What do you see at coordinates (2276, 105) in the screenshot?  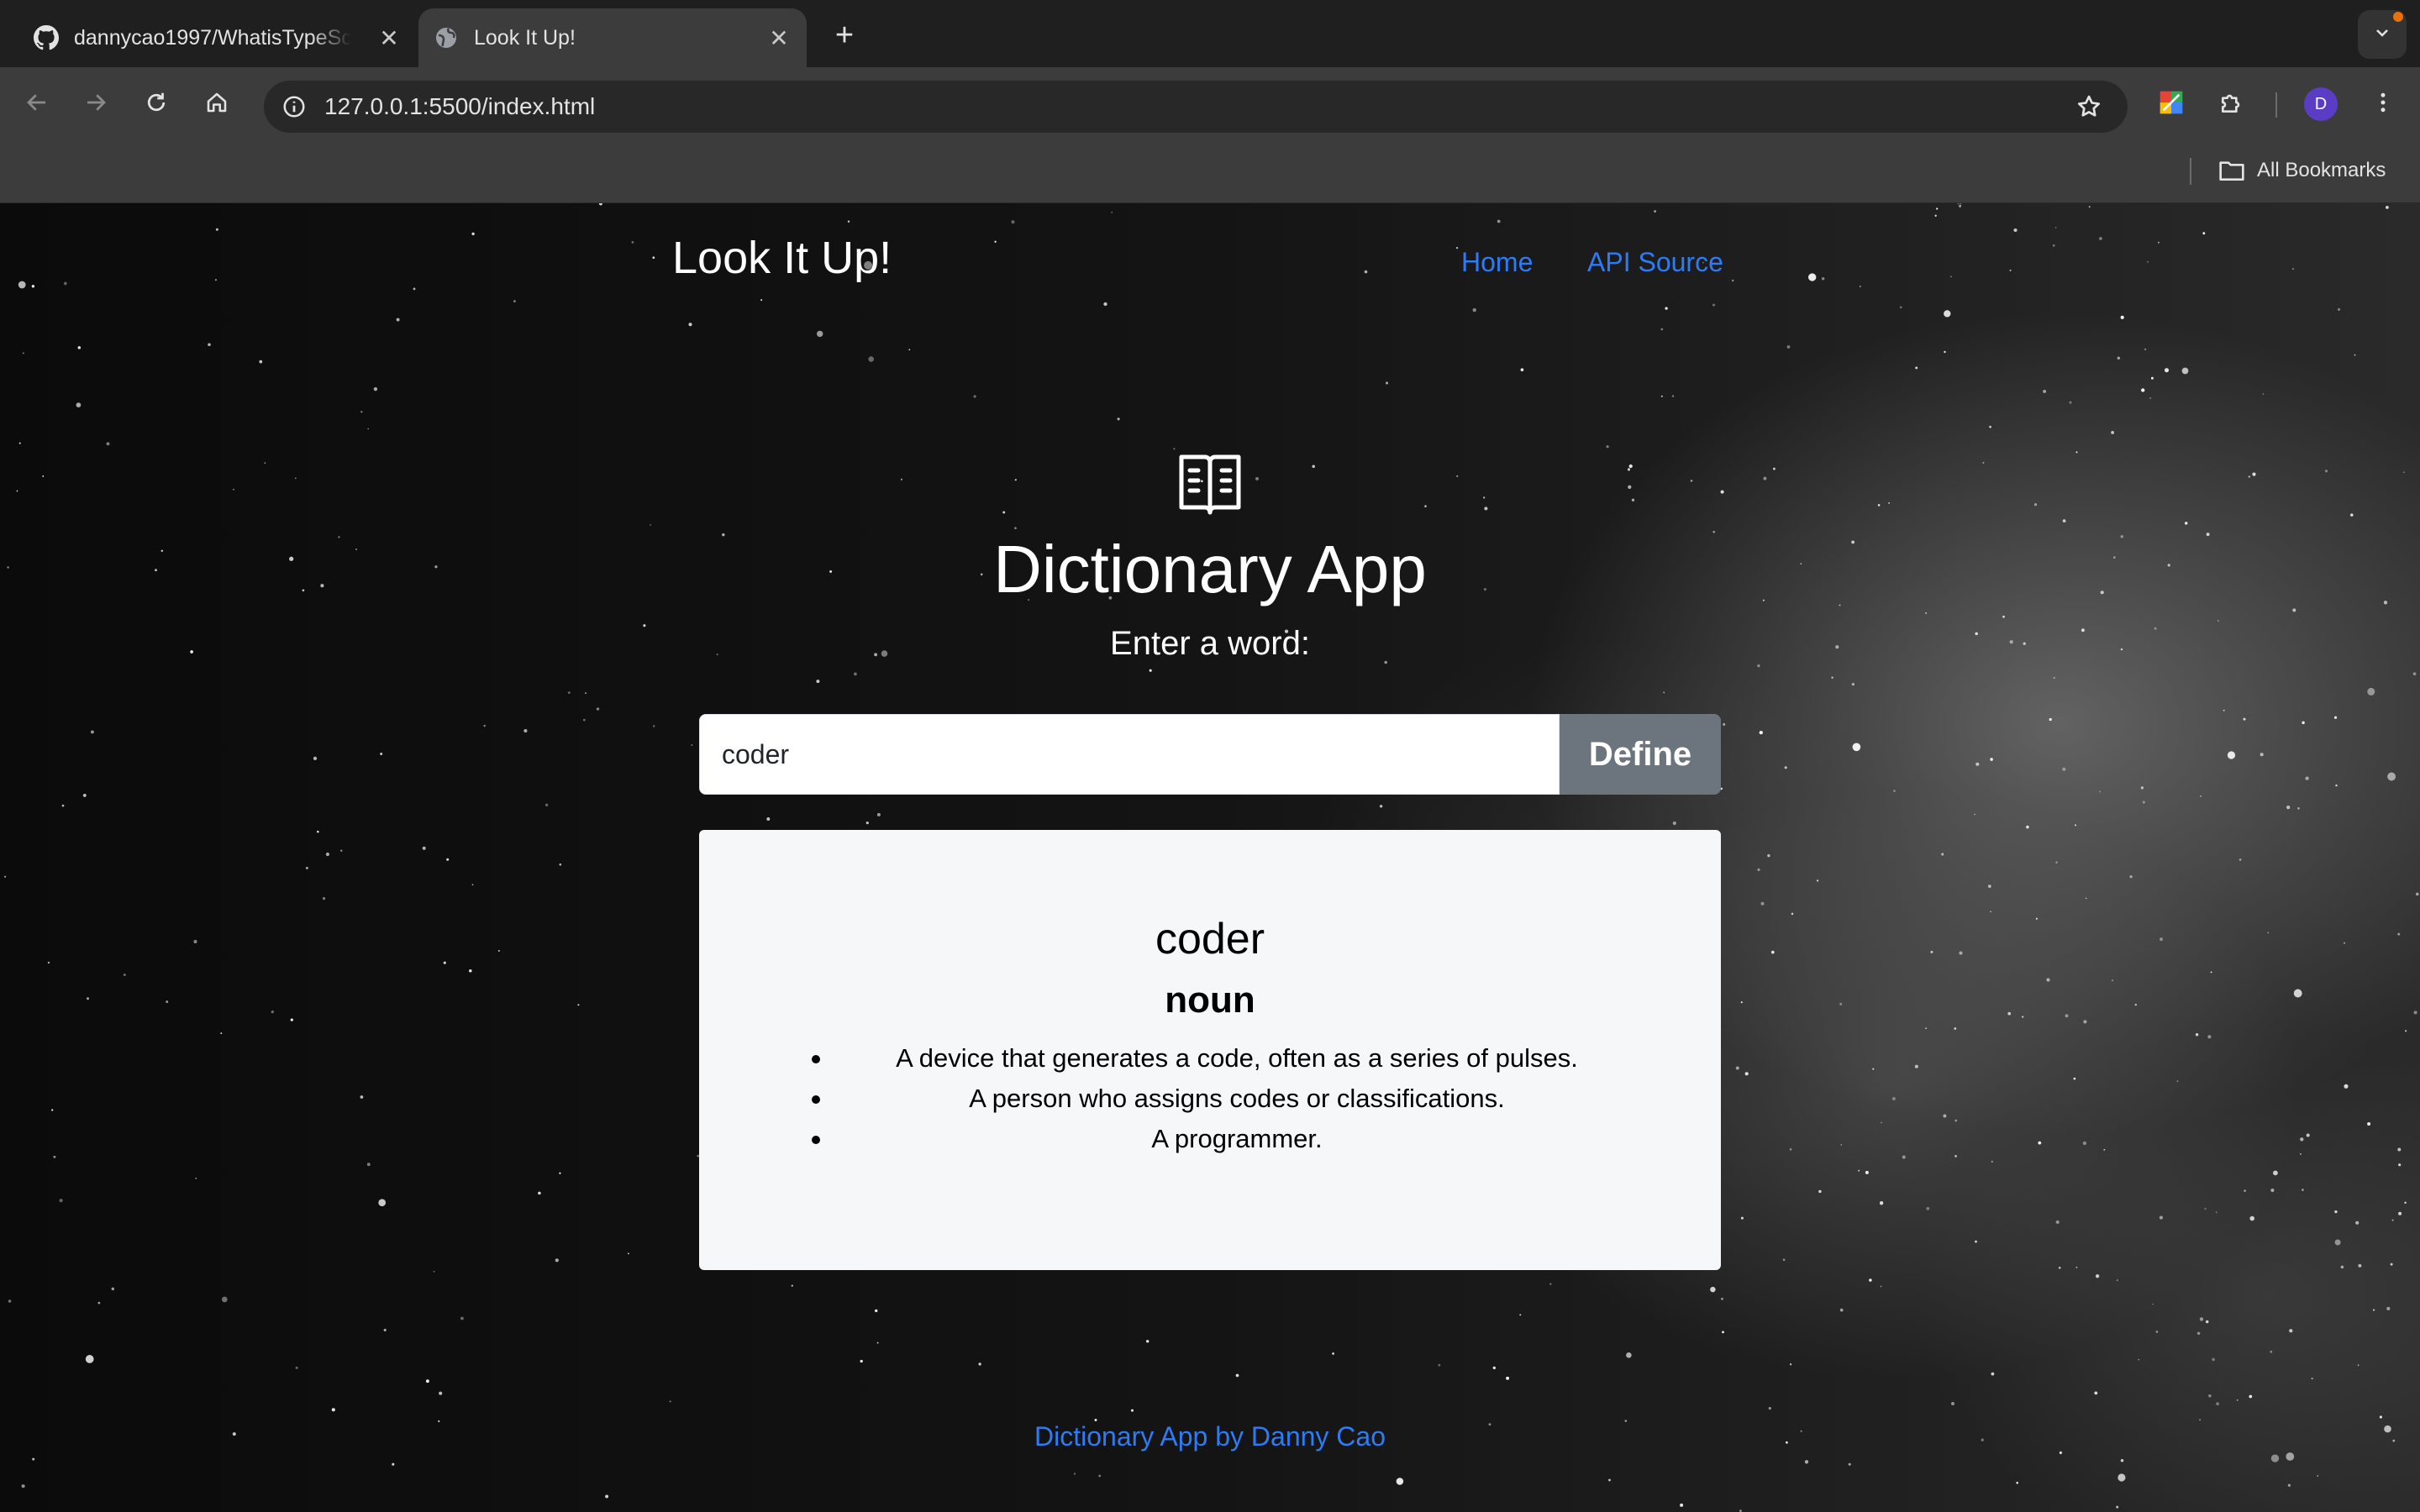 I see `toolbar-divider` at bounding box center [2276, 105].